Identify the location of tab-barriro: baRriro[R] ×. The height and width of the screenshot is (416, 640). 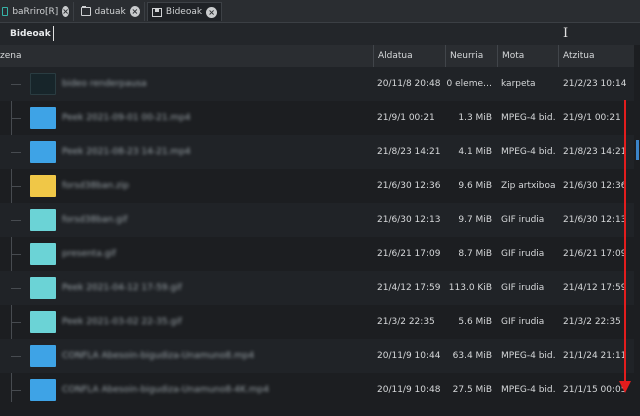
(37, 11).